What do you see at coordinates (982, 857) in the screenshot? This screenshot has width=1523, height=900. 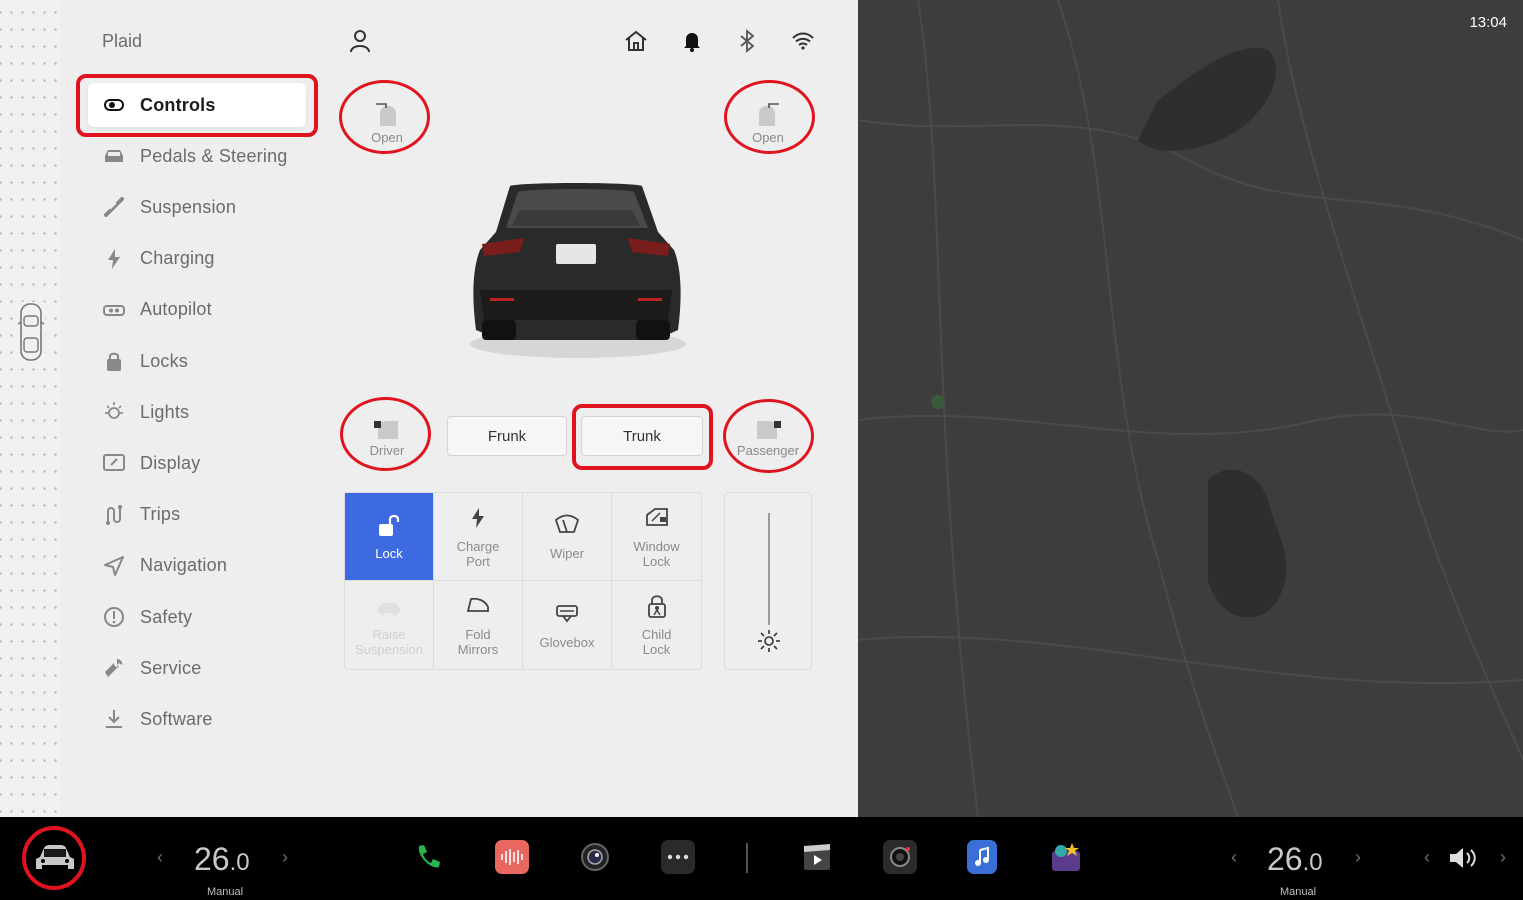 I see `music-icon` at bounding box center [982, 857].